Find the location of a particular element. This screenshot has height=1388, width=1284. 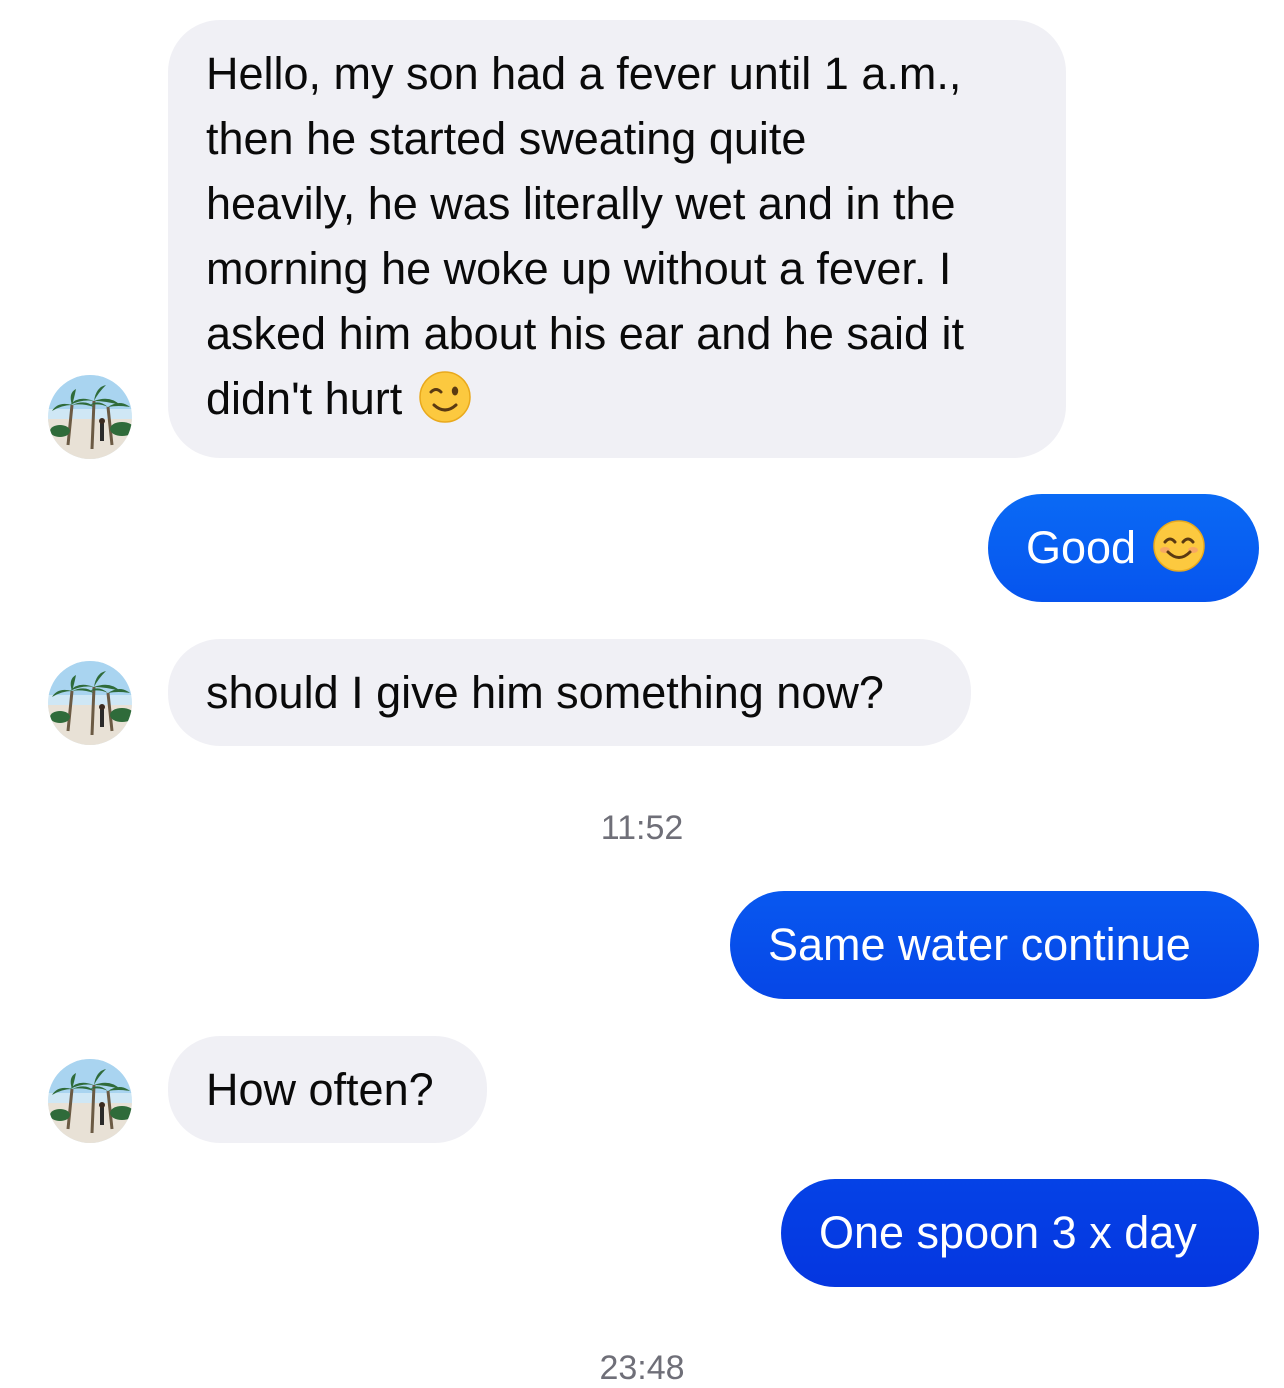

message-line: Hello, my son had a fever until 1 a.m., is located at coordinates (584, 73).